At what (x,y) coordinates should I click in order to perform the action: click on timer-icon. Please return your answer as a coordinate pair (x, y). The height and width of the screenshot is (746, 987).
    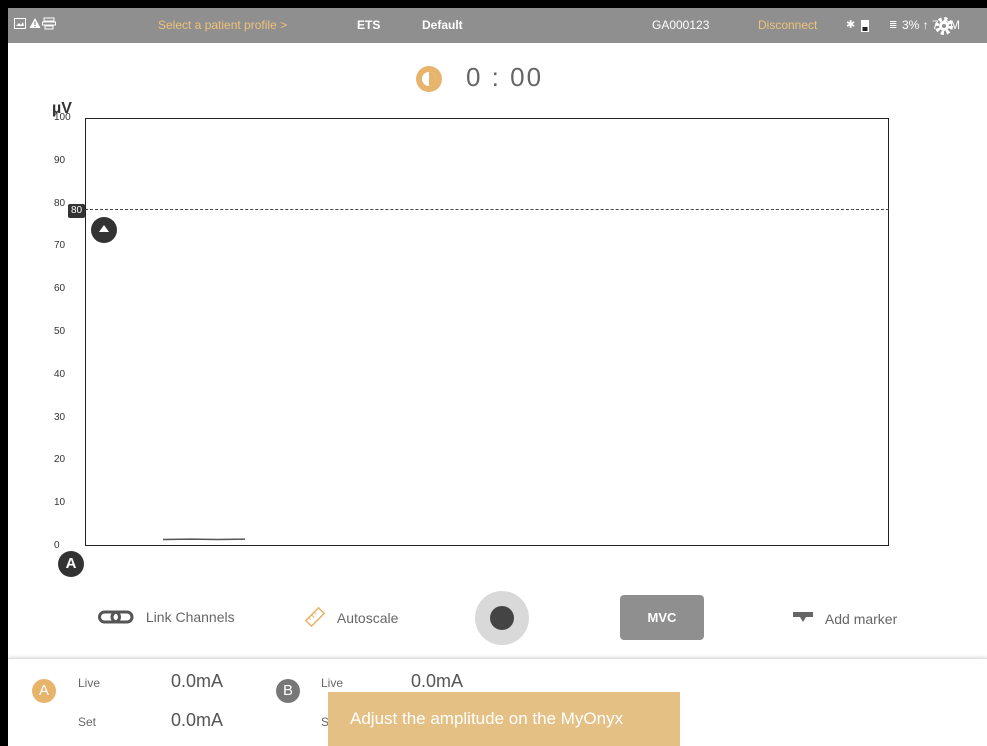
    Looking at the image, I should click on (429, 79).